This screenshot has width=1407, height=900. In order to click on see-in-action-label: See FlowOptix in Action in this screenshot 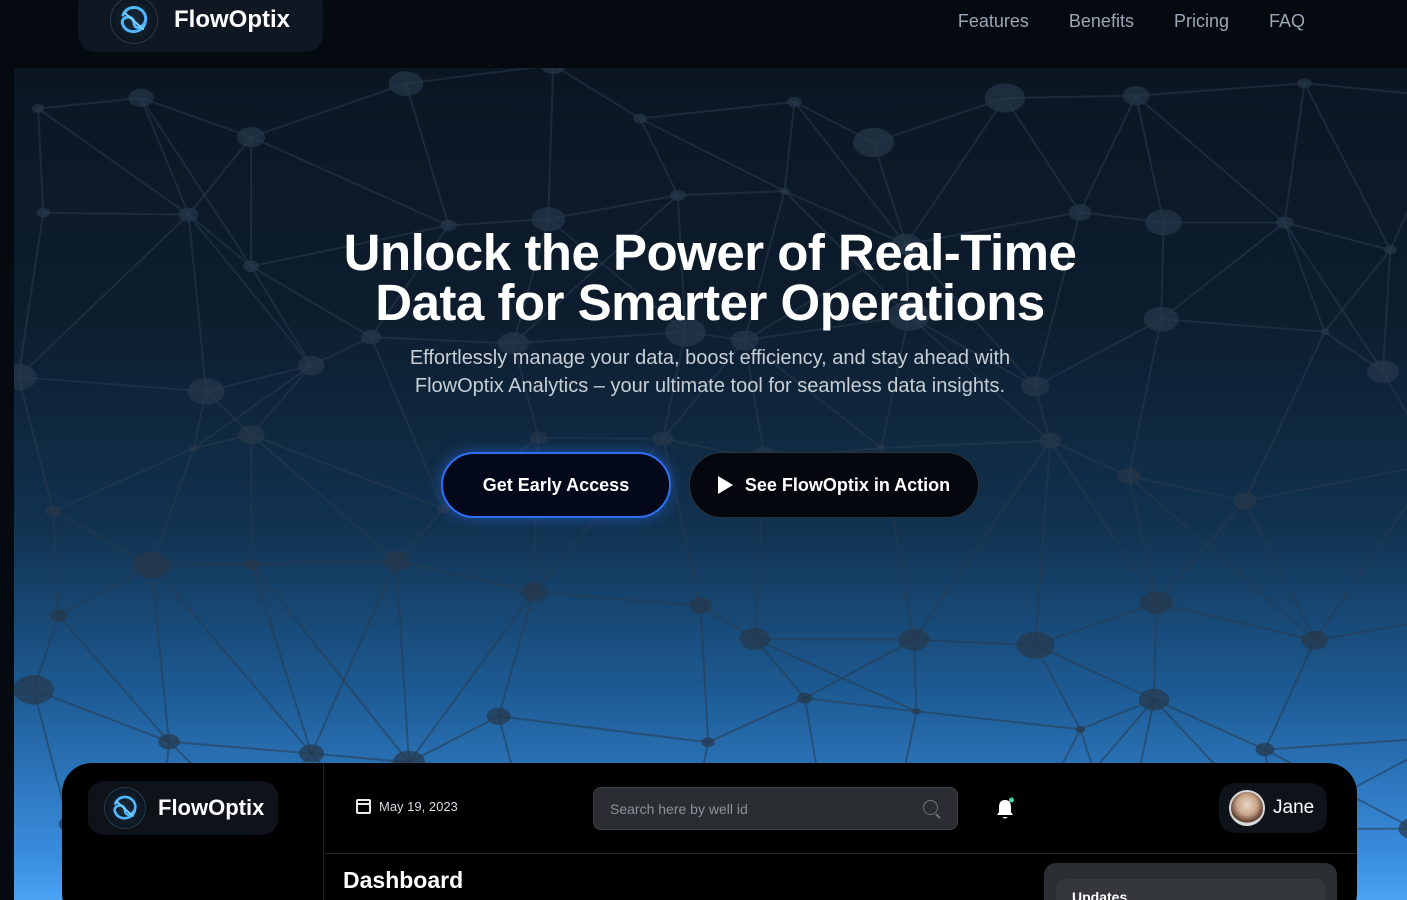, I will do `click(847, 484)`.